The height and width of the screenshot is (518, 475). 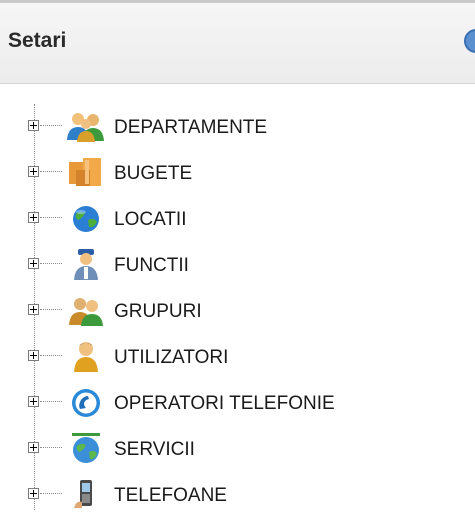 What do you see at coordinates (158, 312) in the screenshot?
I see `tree-node-label: GRUPURI` at bounding box center [158, 312].